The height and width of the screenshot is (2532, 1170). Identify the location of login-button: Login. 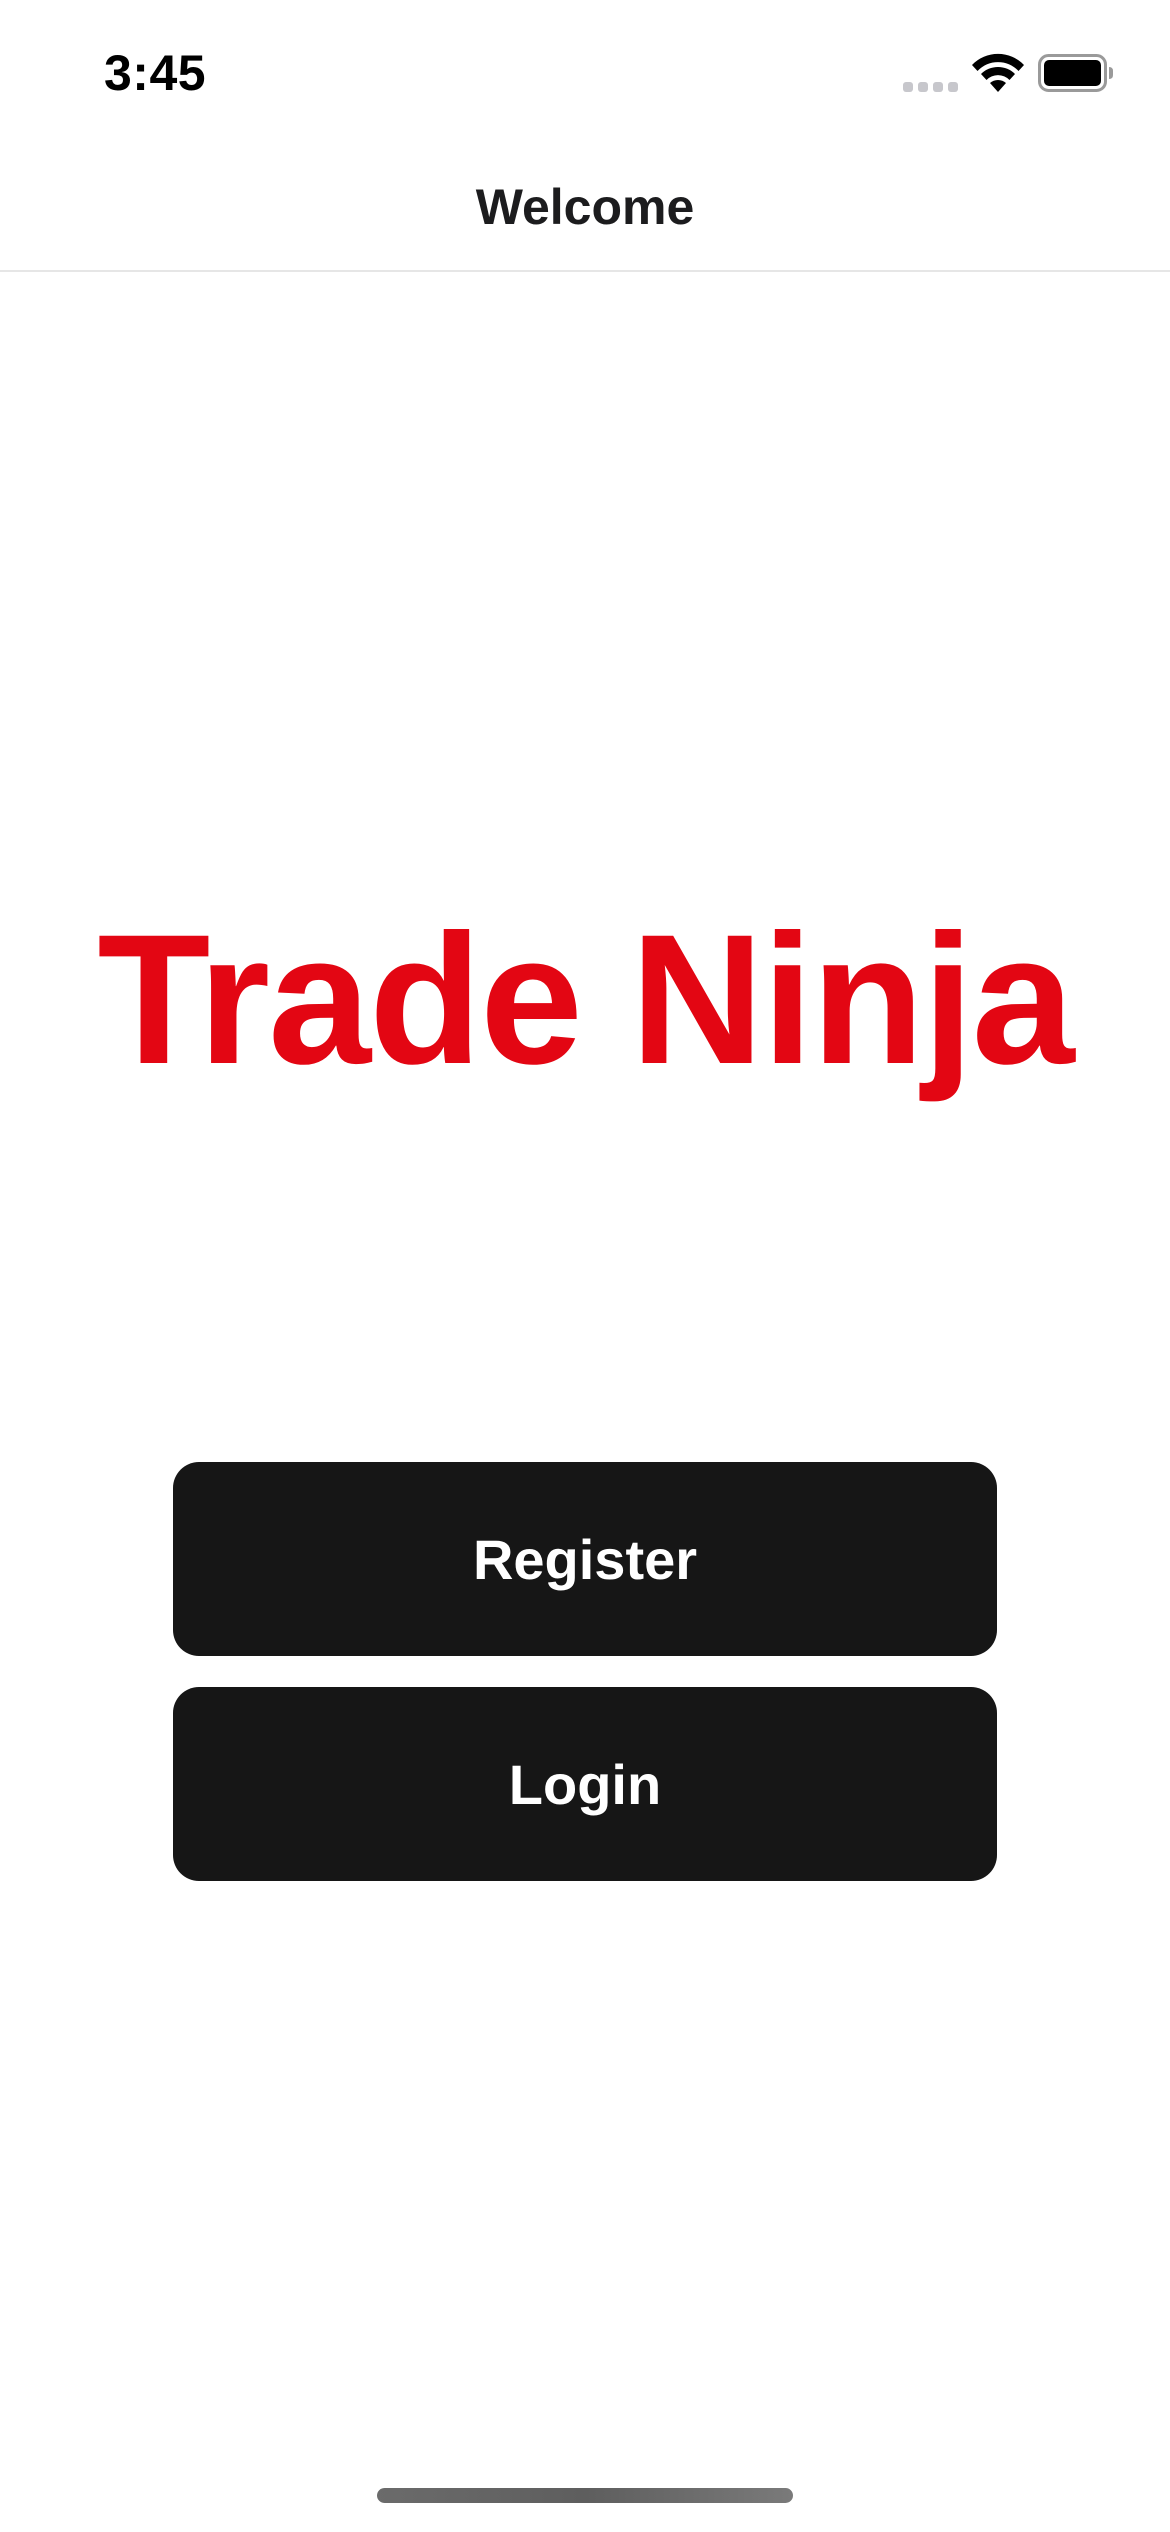
(585, 1784).